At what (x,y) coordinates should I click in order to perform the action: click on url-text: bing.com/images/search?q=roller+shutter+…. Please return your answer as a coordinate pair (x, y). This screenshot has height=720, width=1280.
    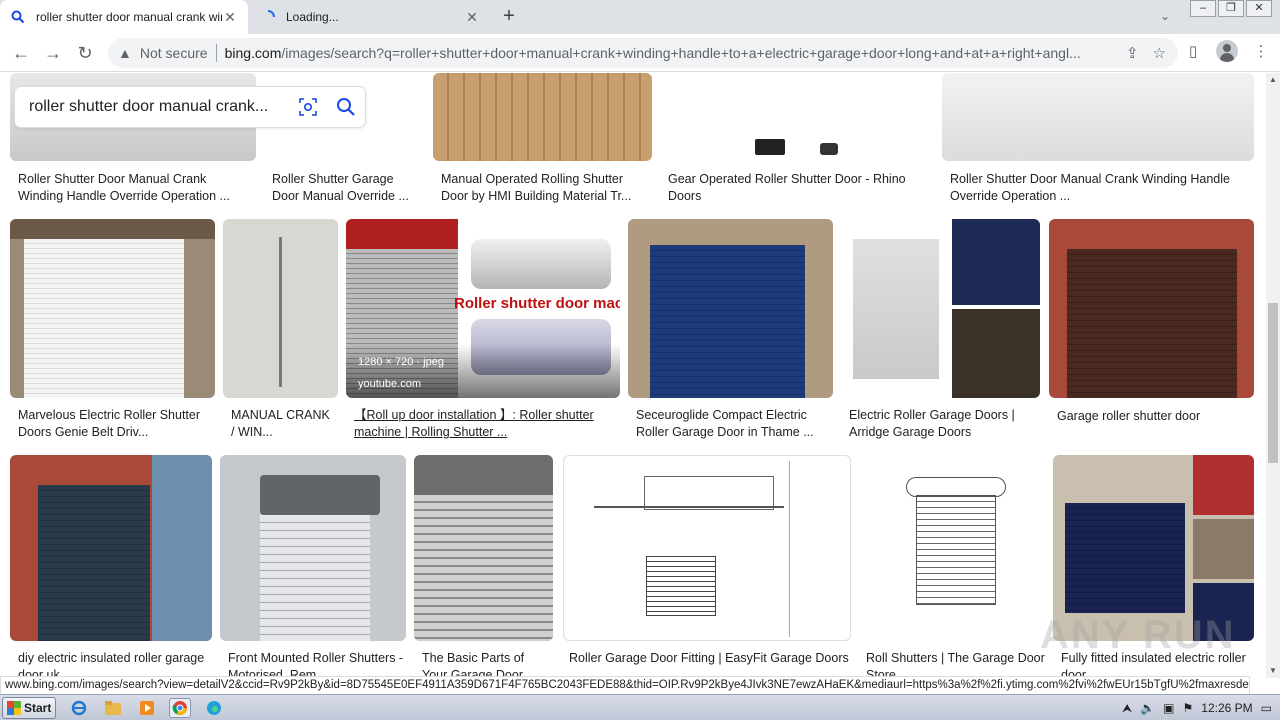
    Looking at the image, I should click on (665, 53).